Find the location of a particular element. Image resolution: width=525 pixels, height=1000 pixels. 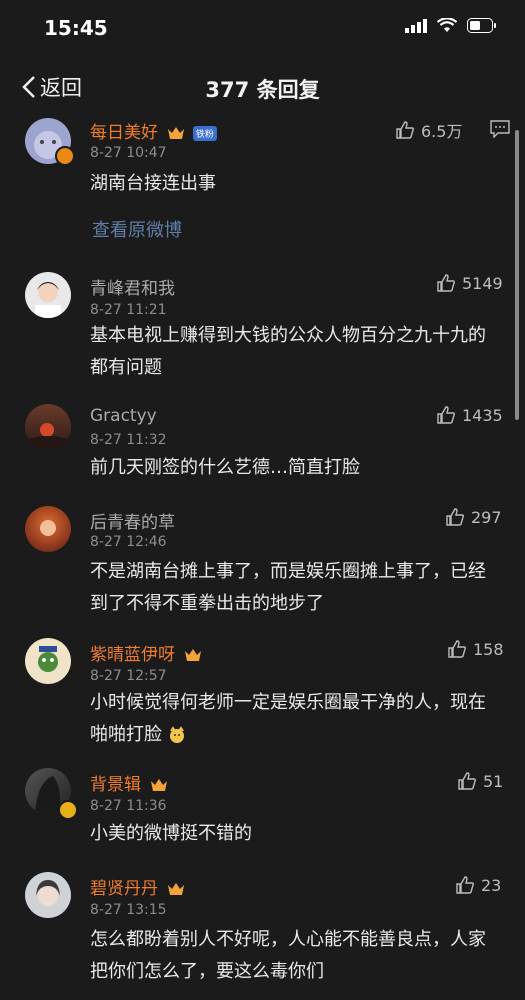

like-count: 1435 is located at coordinates (482, 415).